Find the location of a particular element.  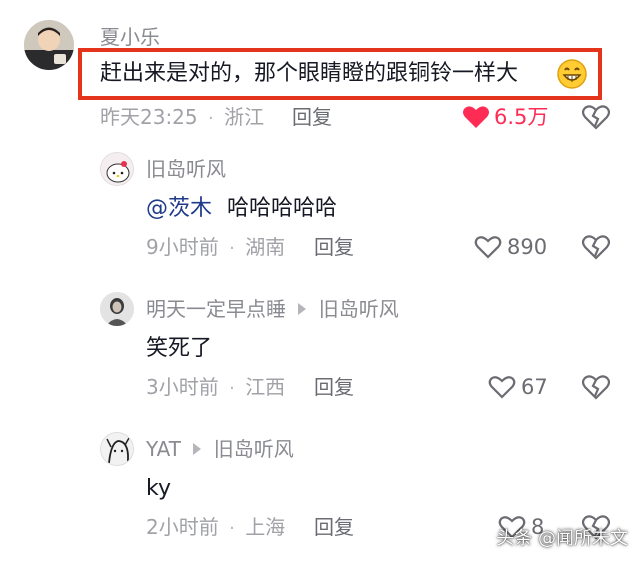

avatar-c2 is located at coordinates (117, 169).